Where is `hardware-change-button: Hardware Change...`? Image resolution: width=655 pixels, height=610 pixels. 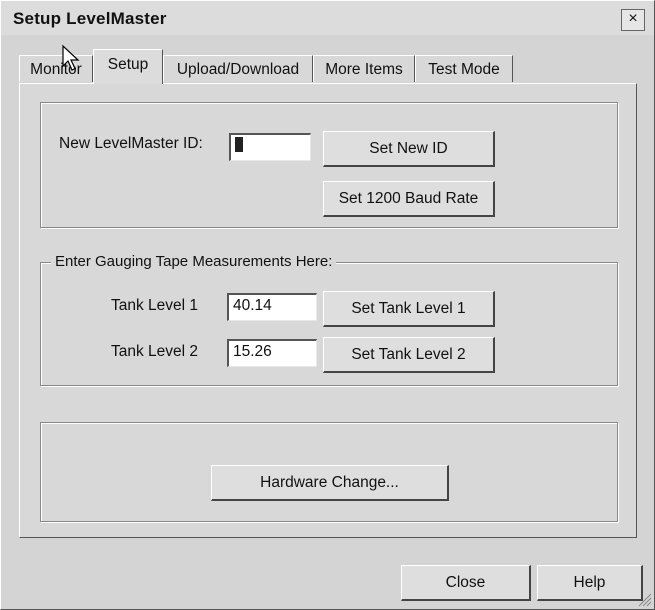 hardware-change-button: Hardware Change... is located at coordinates (330, 483).